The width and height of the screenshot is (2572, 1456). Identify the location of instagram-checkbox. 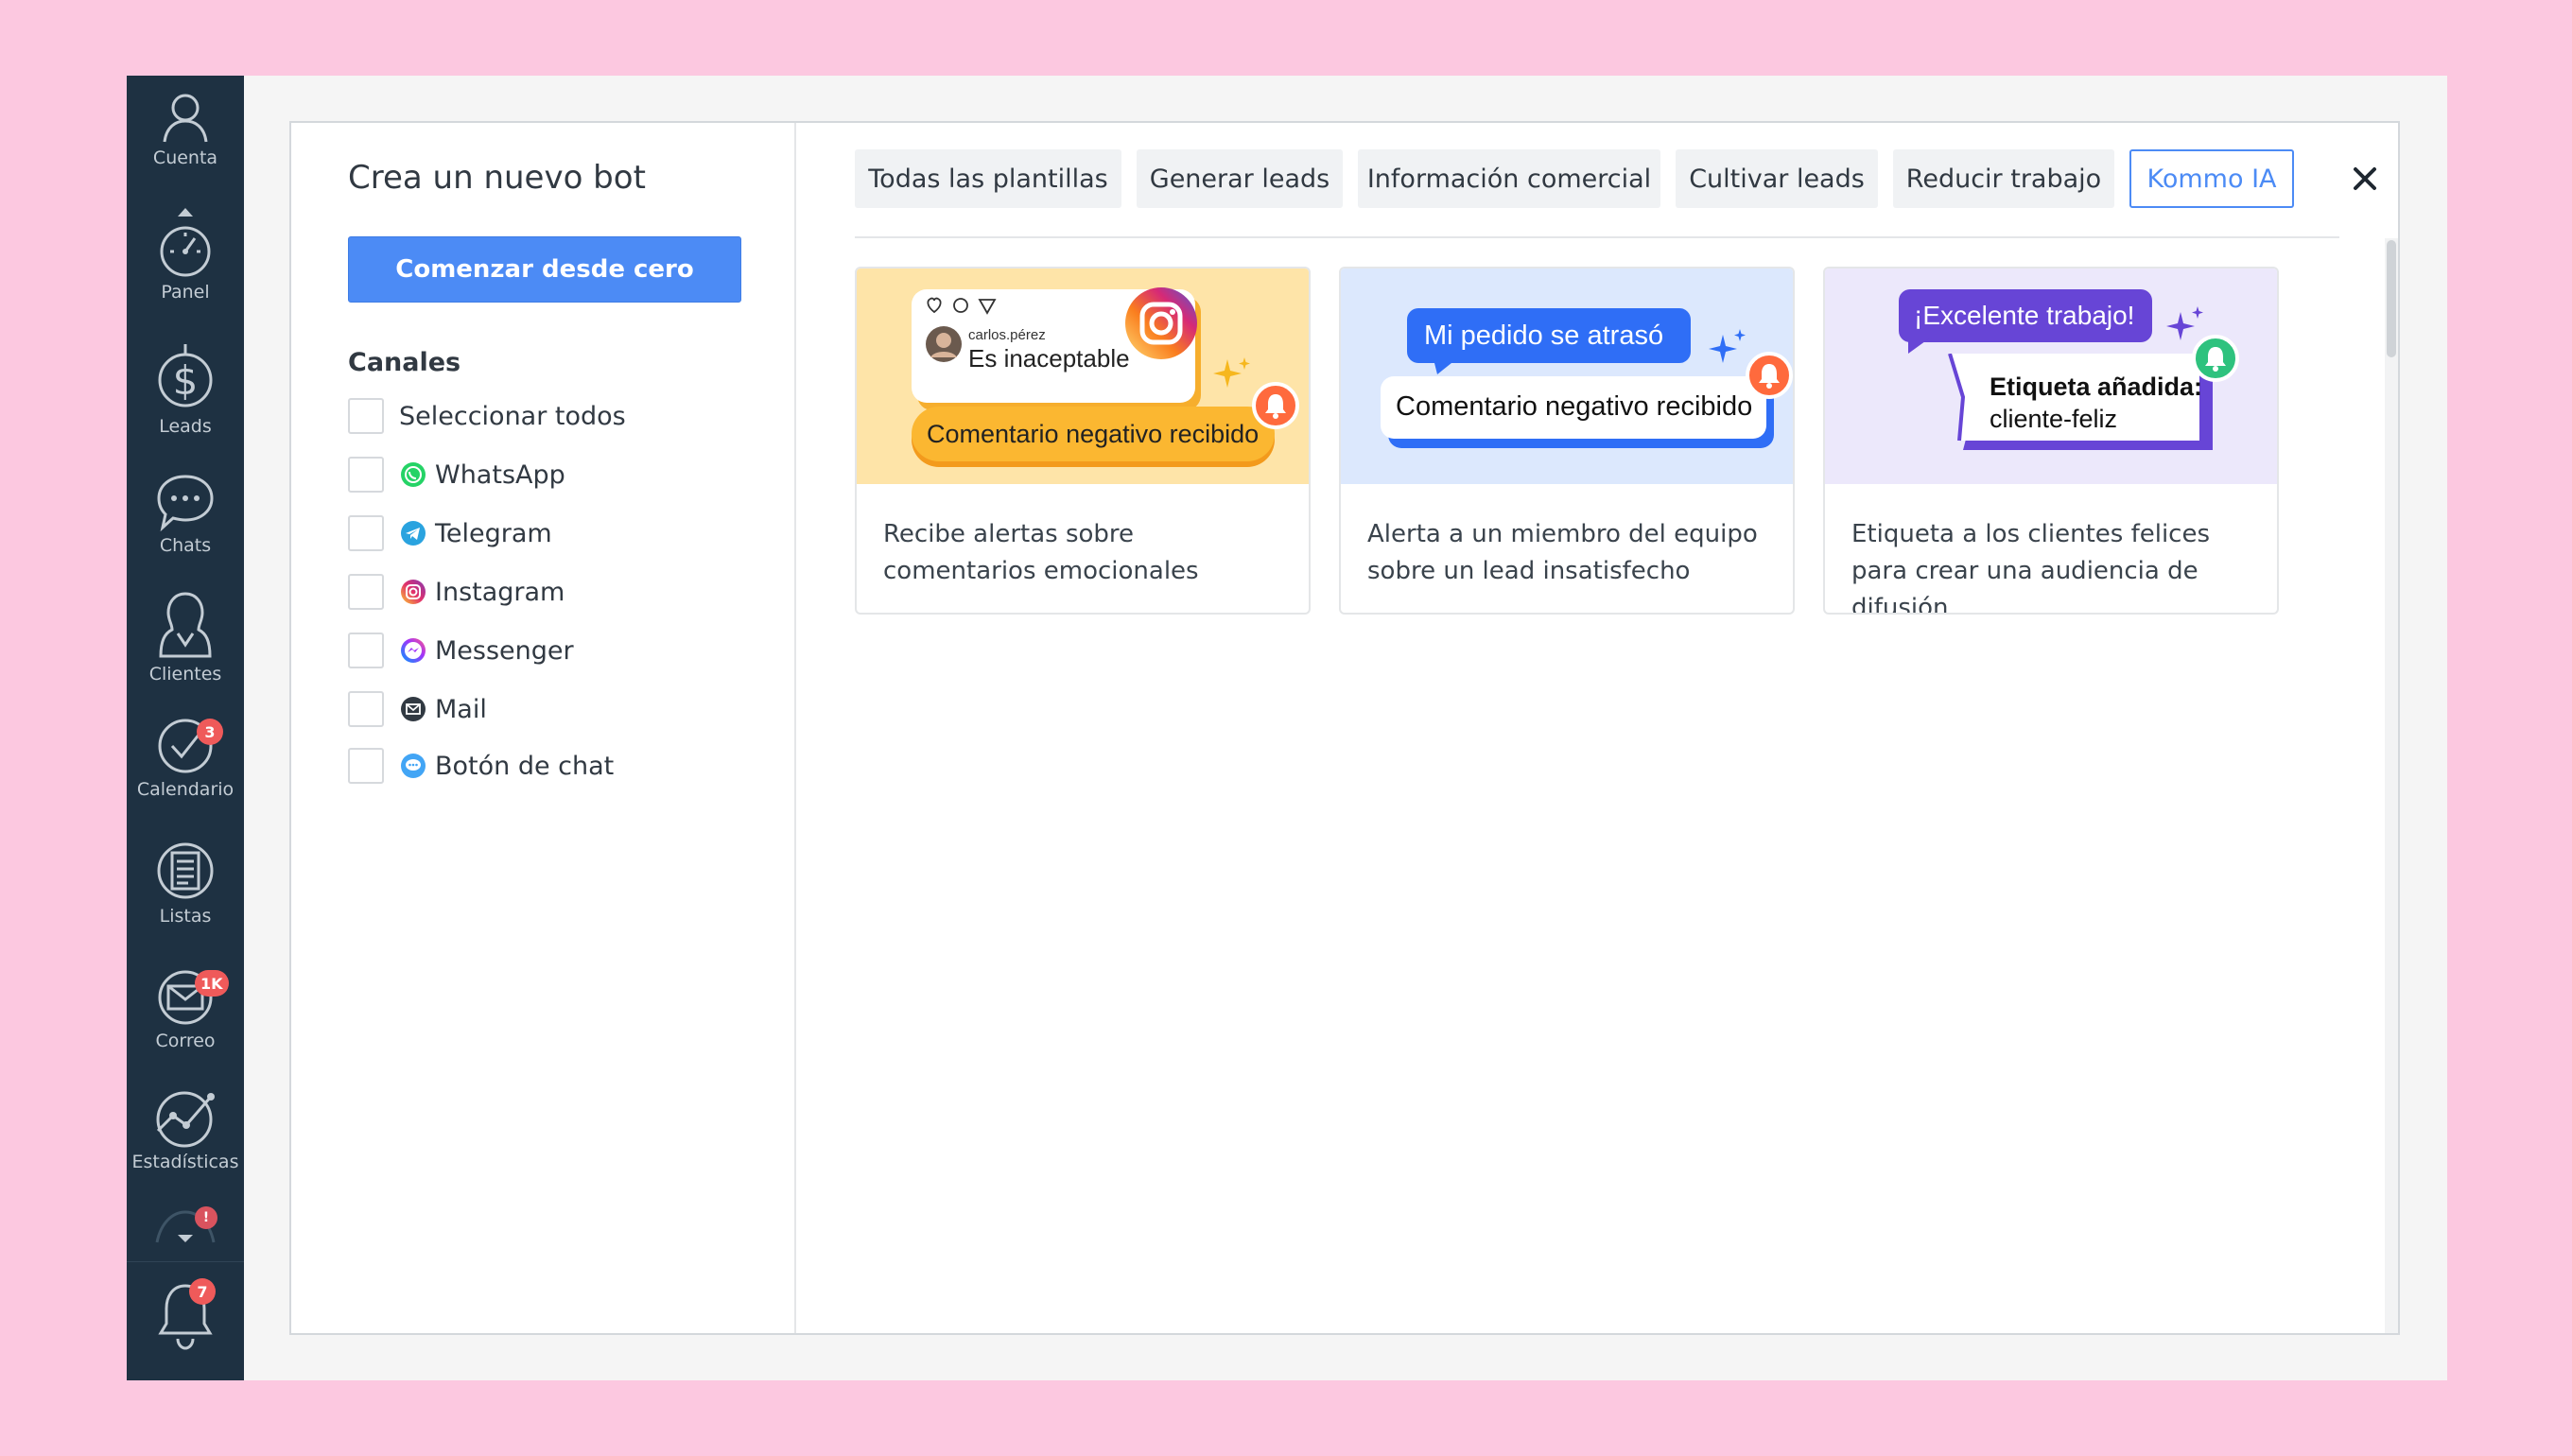
(366, 592).